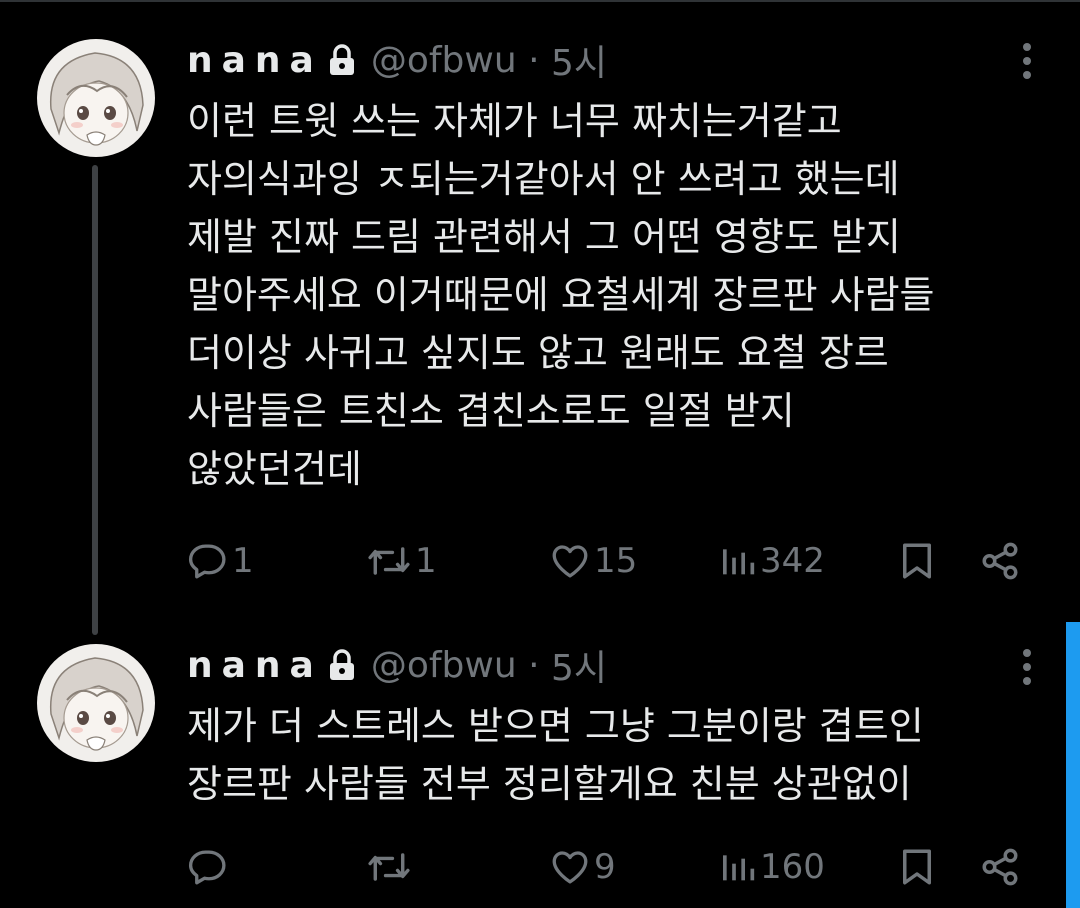 This screenshot has width=1080, height=908. I want to click on retweet-count: 1, so click(426, 561).